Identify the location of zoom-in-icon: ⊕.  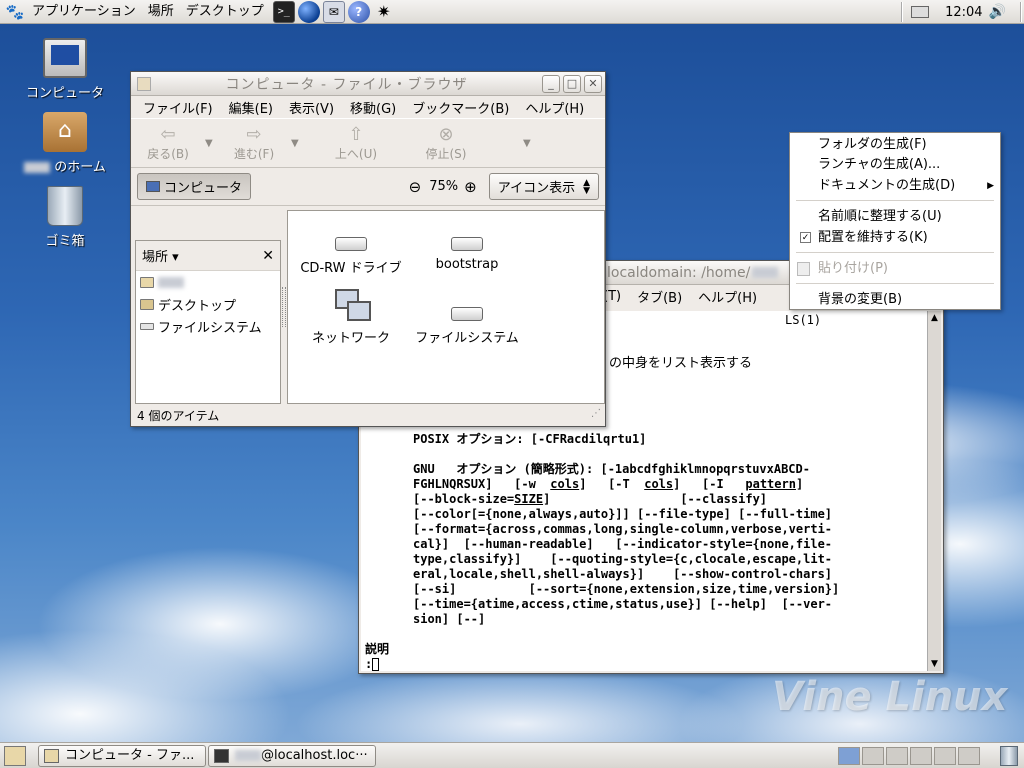
(470, 187).